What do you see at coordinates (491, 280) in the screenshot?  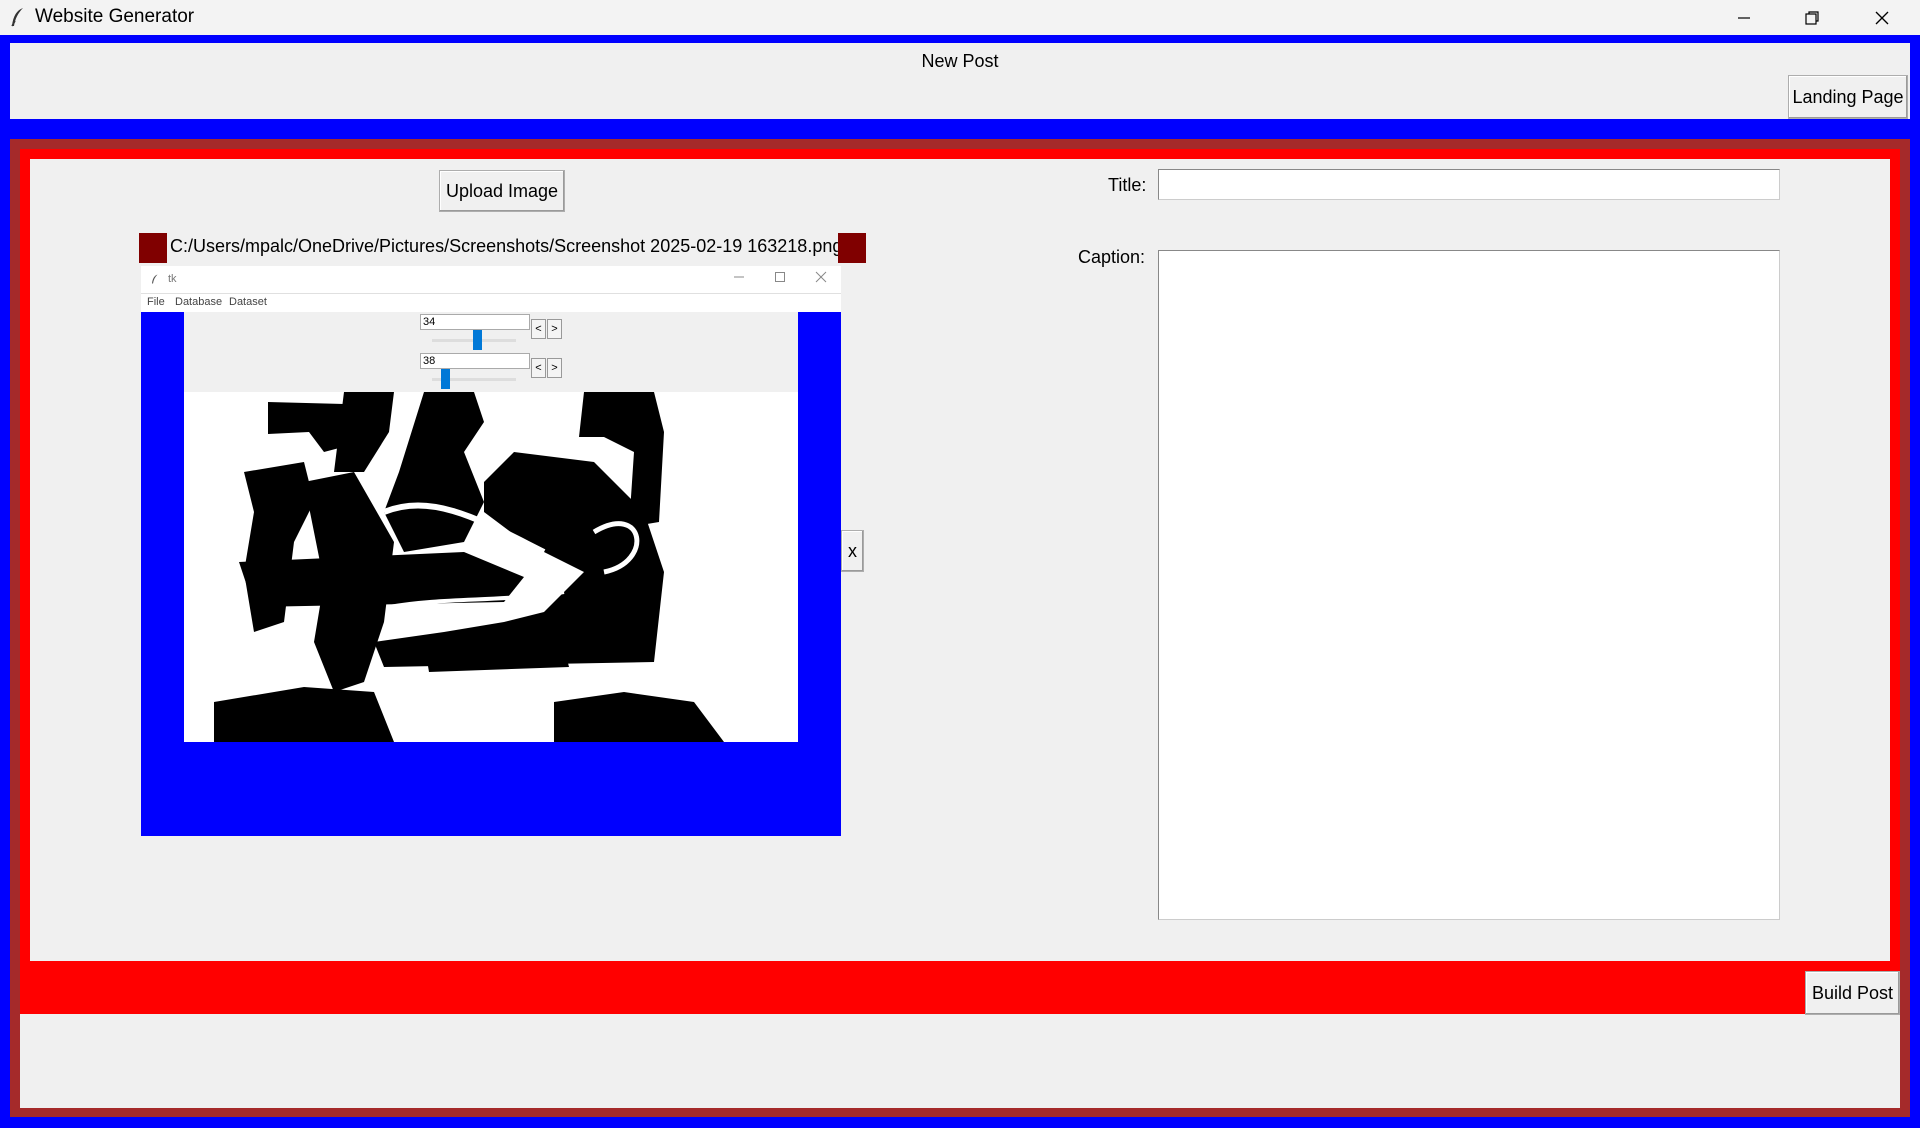 I see `preview-window-titlebar: tk` at bounding box center [491, 280].